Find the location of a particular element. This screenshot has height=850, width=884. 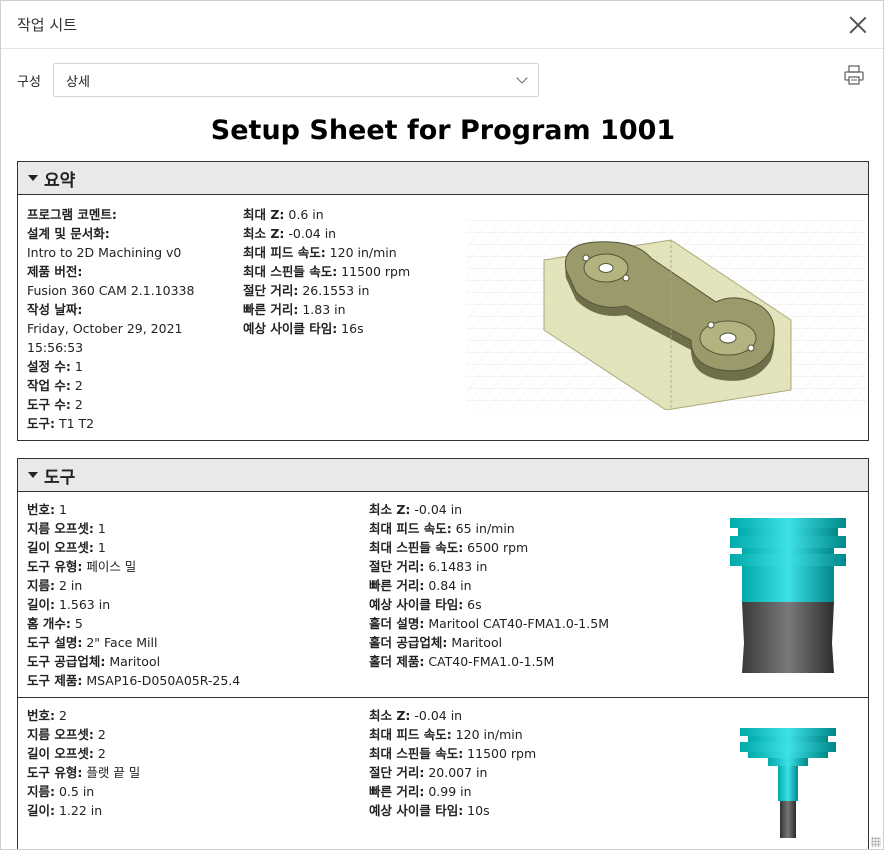

summary-right-value: -0.04 in is located at coordinates (310, 233).